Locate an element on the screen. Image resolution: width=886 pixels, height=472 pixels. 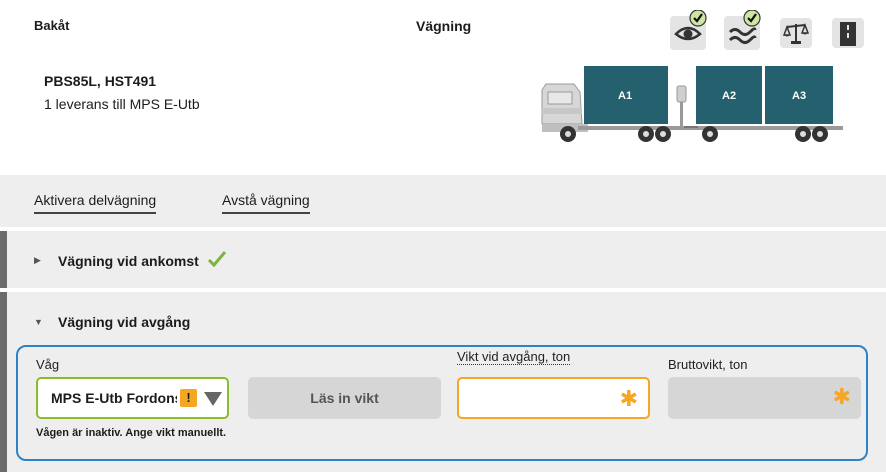
vehicle-id: PBS85L, HST491 is located at coordinates (100, 81).